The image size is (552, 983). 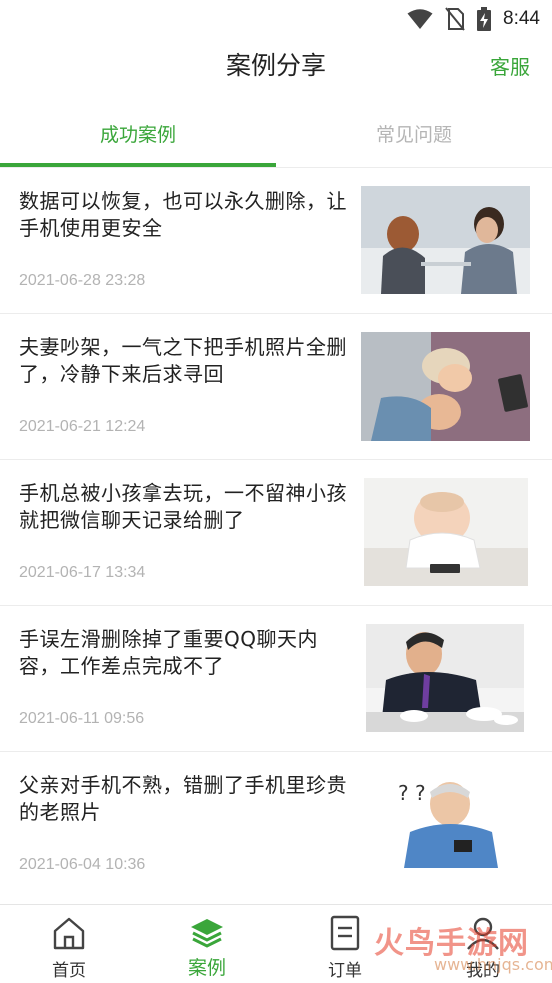 I want to click on nav-cases: 案例, so click(x=207, y=944).